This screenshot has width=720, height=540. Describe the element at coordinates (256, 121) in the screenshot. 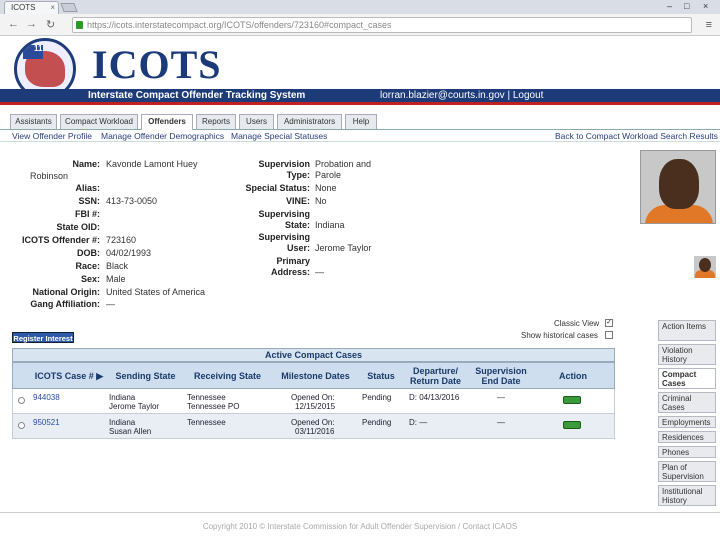

I see `tab-users: Users` at that location.